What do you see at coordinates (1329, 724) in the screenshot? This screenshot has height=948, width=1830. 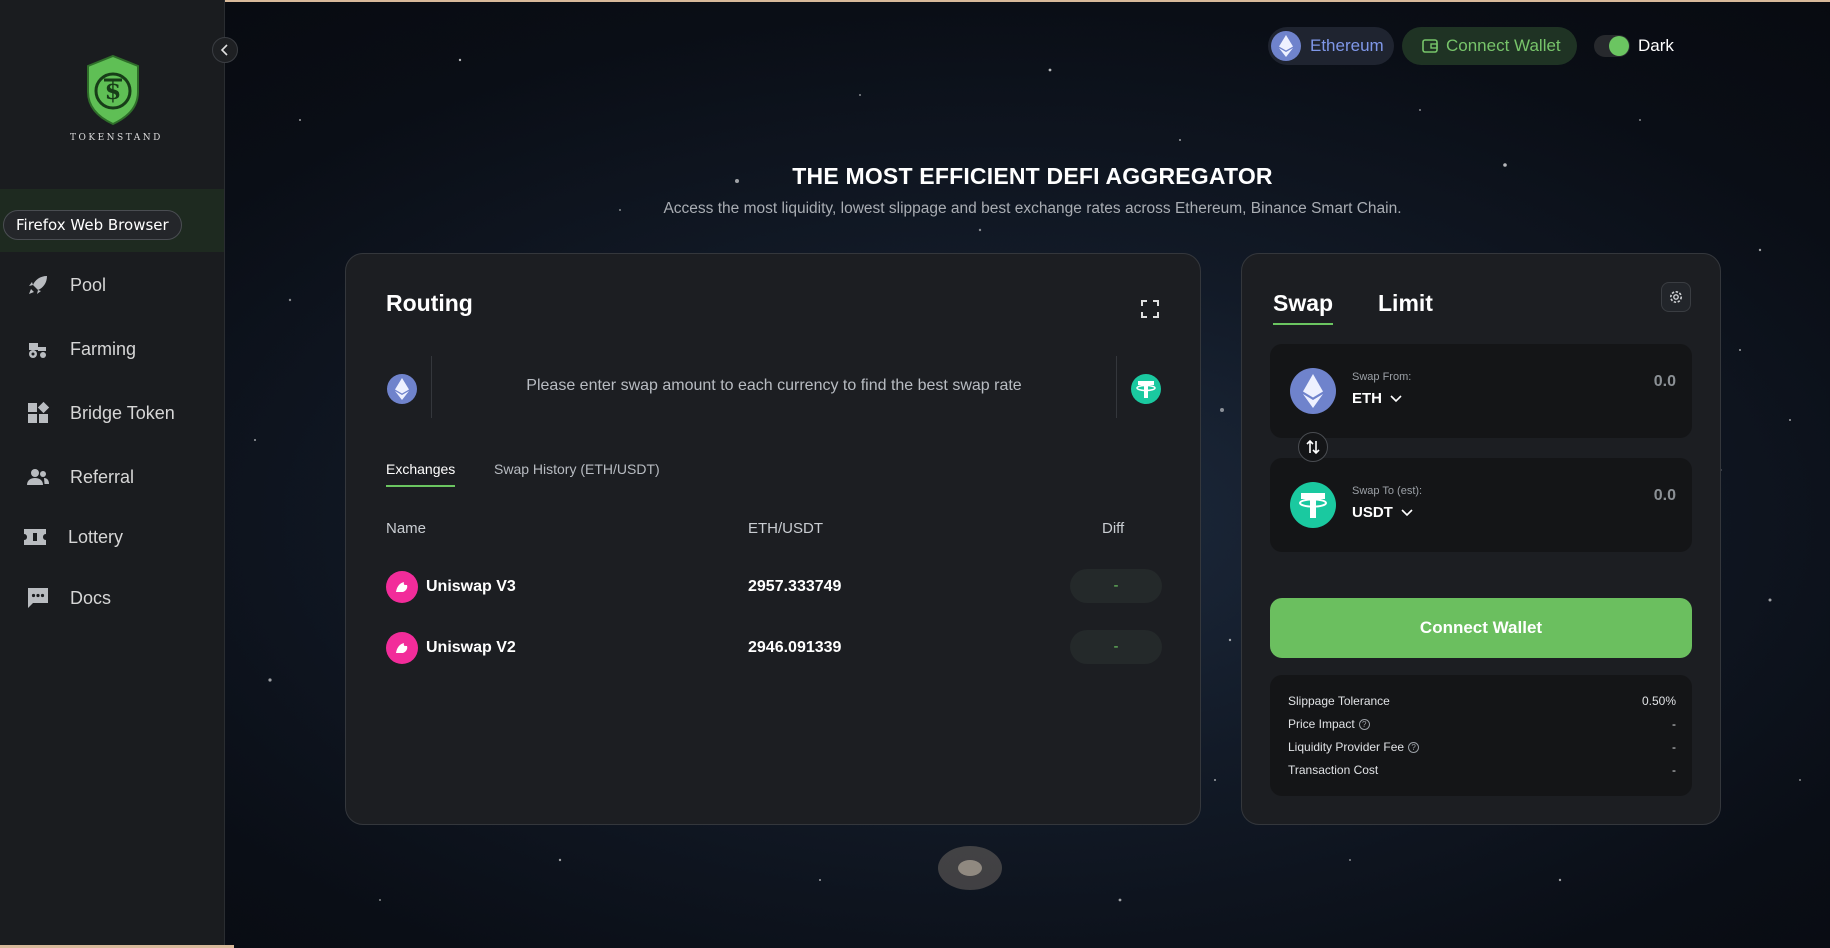 I see `detail-label: Price Impact?` at bounding box center [1329, 724].